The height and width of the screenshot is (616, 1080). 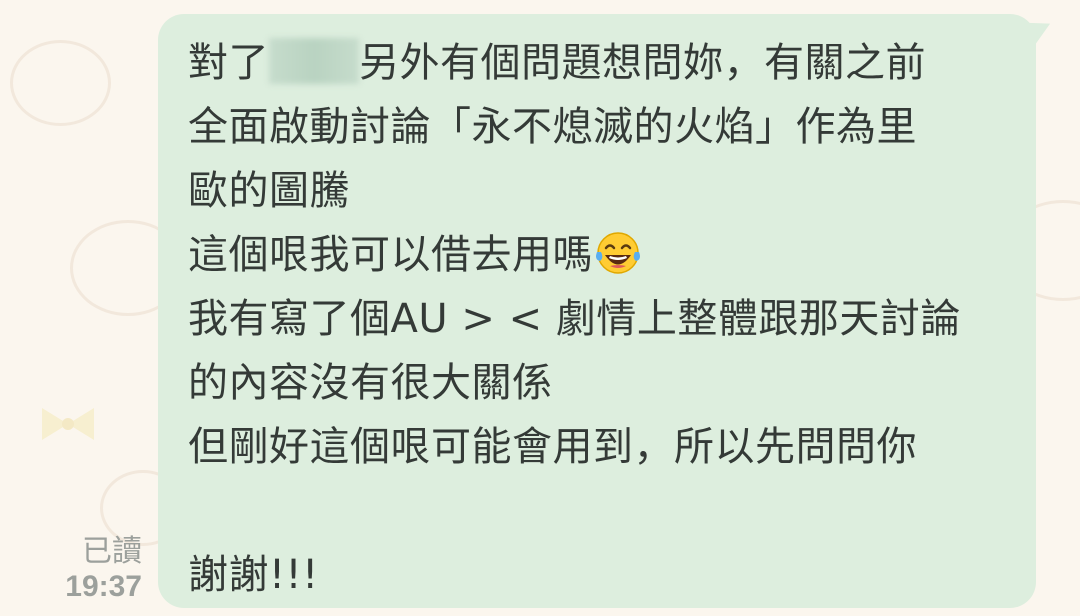 What do you see at coordinates (552, 447) in the screenshot?
I see `message-line: 但剛好這個哏可能會用到，所以先問問你` at bounding box center [552, 447].